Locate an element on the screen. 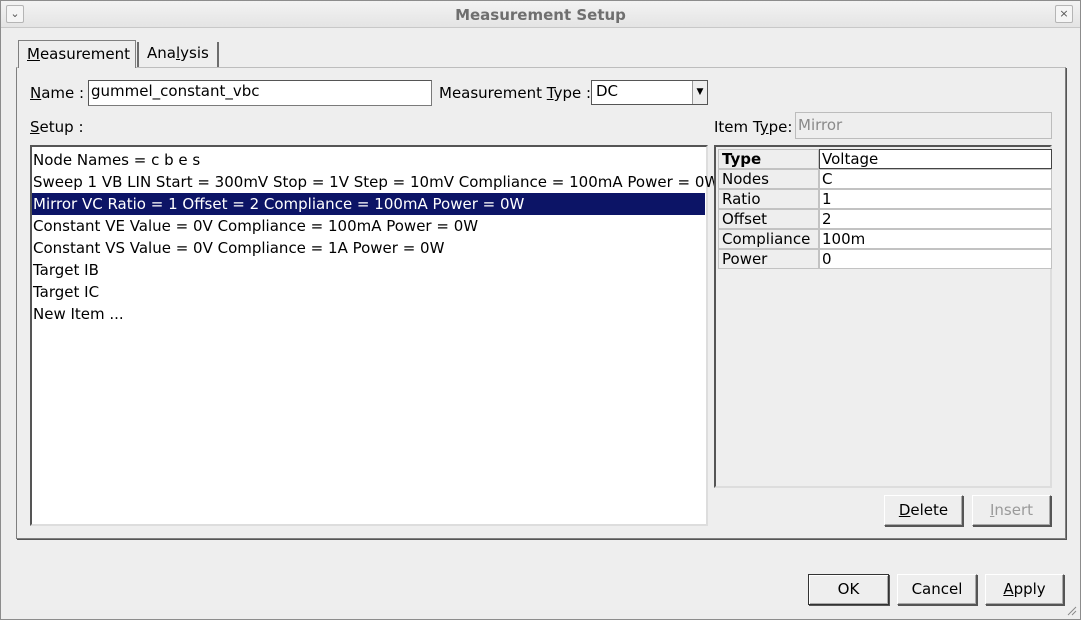 The image size is (1081, 620). label-text: pe: is located at coordinates (780, 127).